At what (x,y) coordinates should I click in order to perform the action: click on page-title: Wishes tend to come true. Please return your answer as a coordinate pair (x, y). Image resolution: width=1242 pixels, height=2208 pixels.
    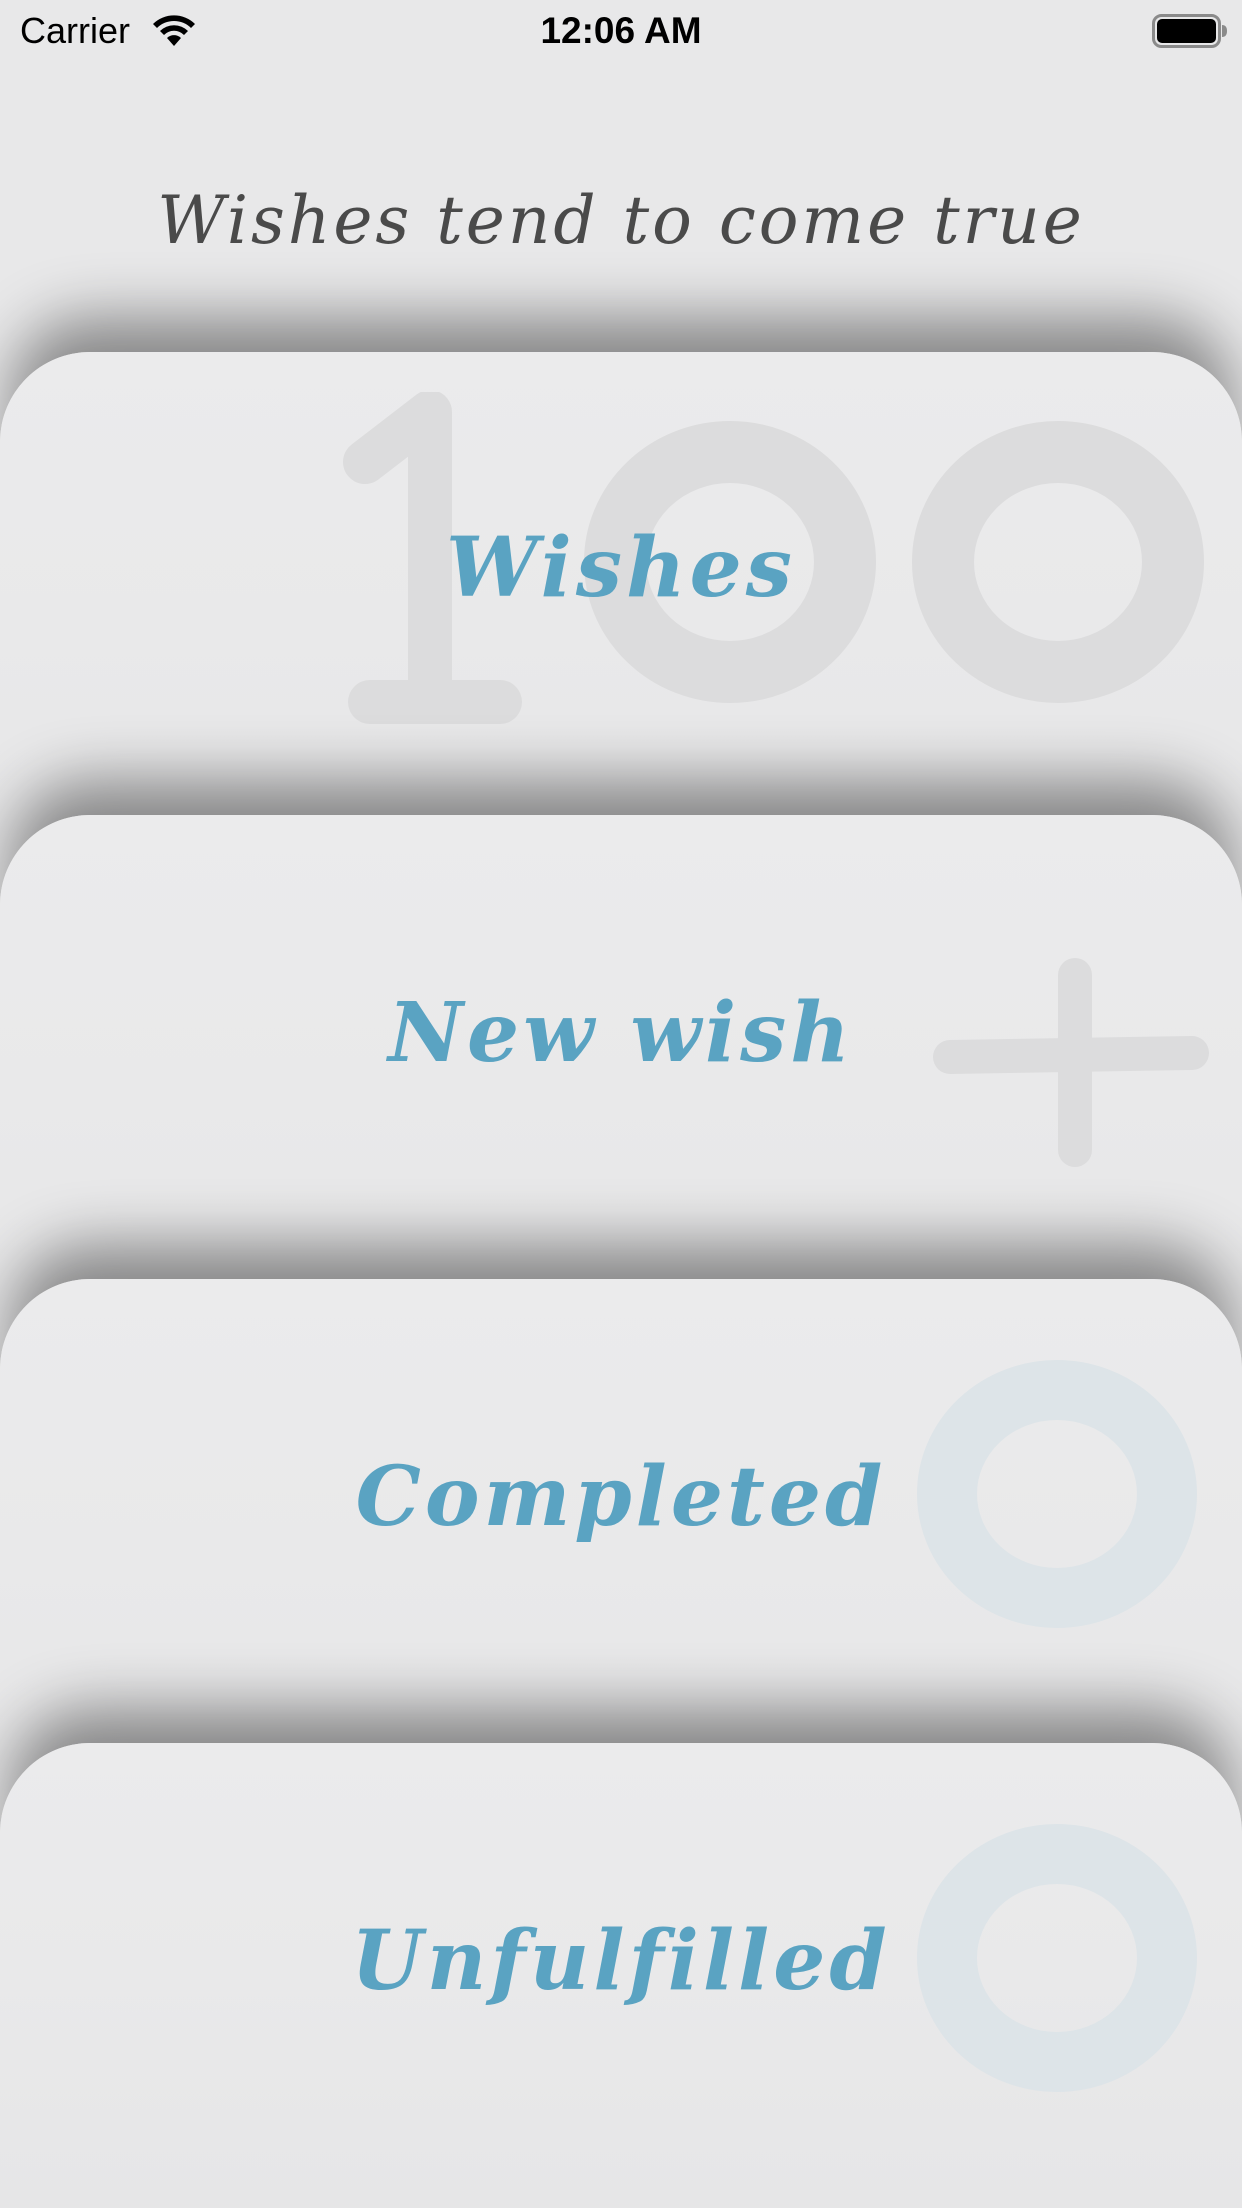
    Looking at the image, I should click on (621, 220).